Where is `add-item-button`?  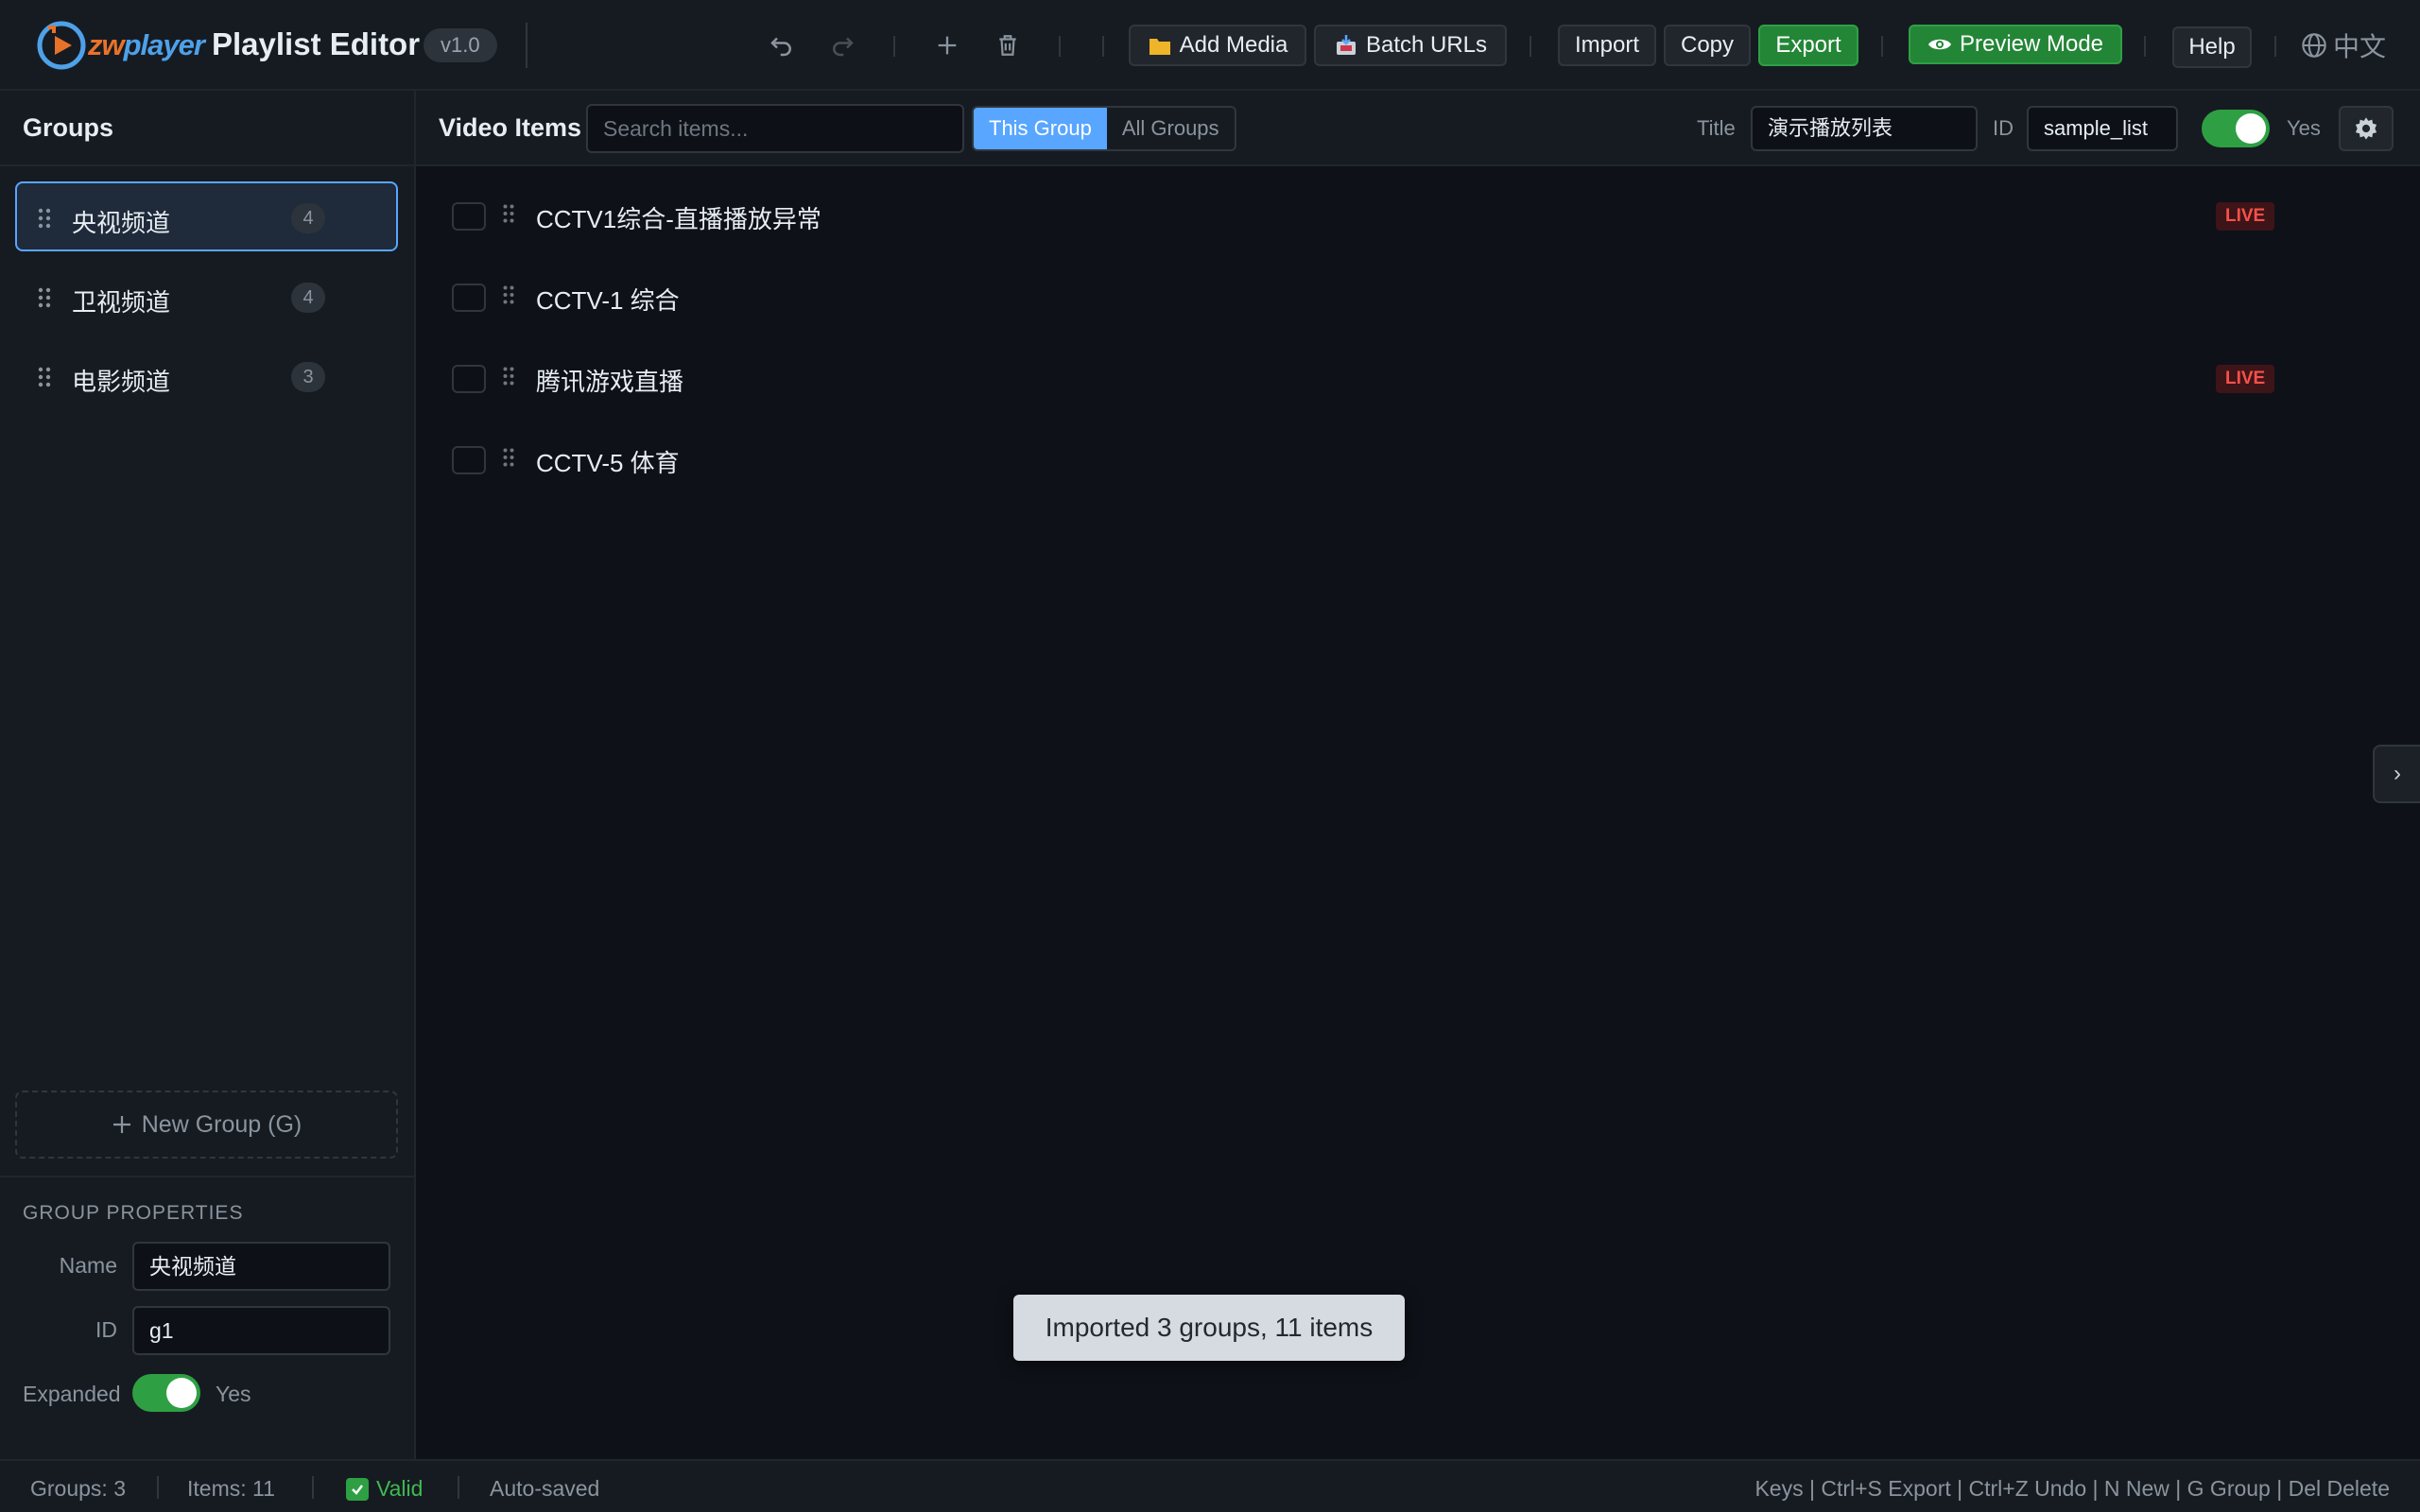
add-item-button is located at coordinates (947, 45).